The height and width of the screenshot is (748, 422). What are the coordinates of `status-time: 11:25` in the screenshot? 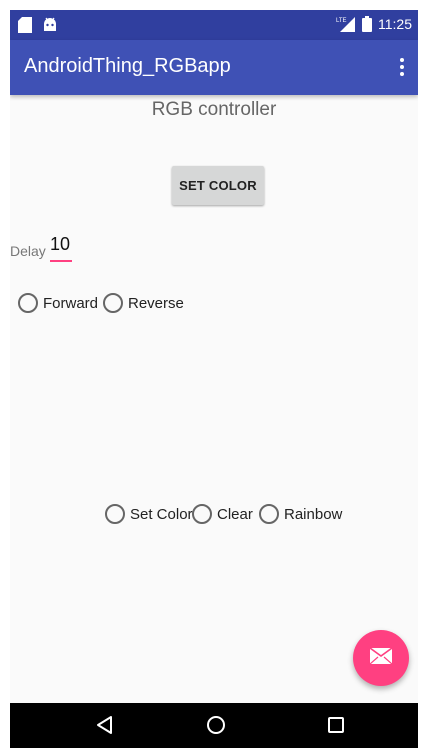 It's located at (395, 24).